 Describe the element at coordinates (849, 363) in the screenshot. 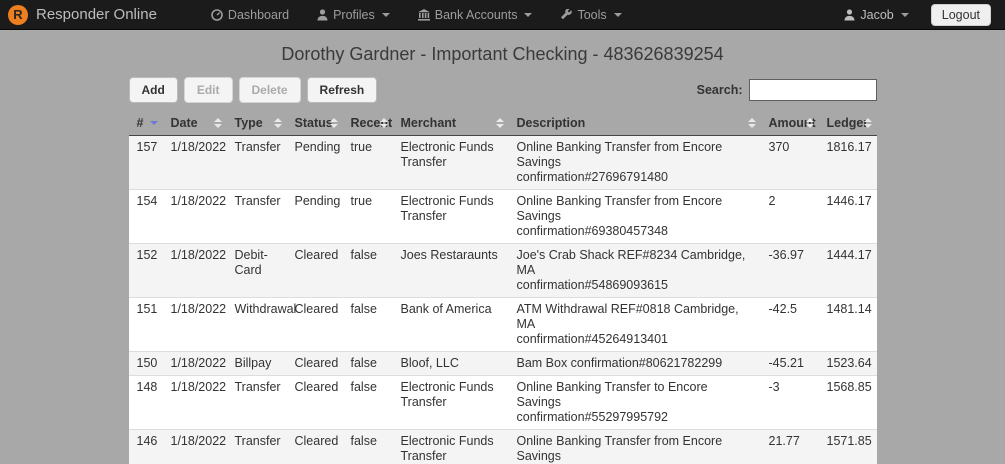

I see `cell-ledger: 1523.64` at that location.